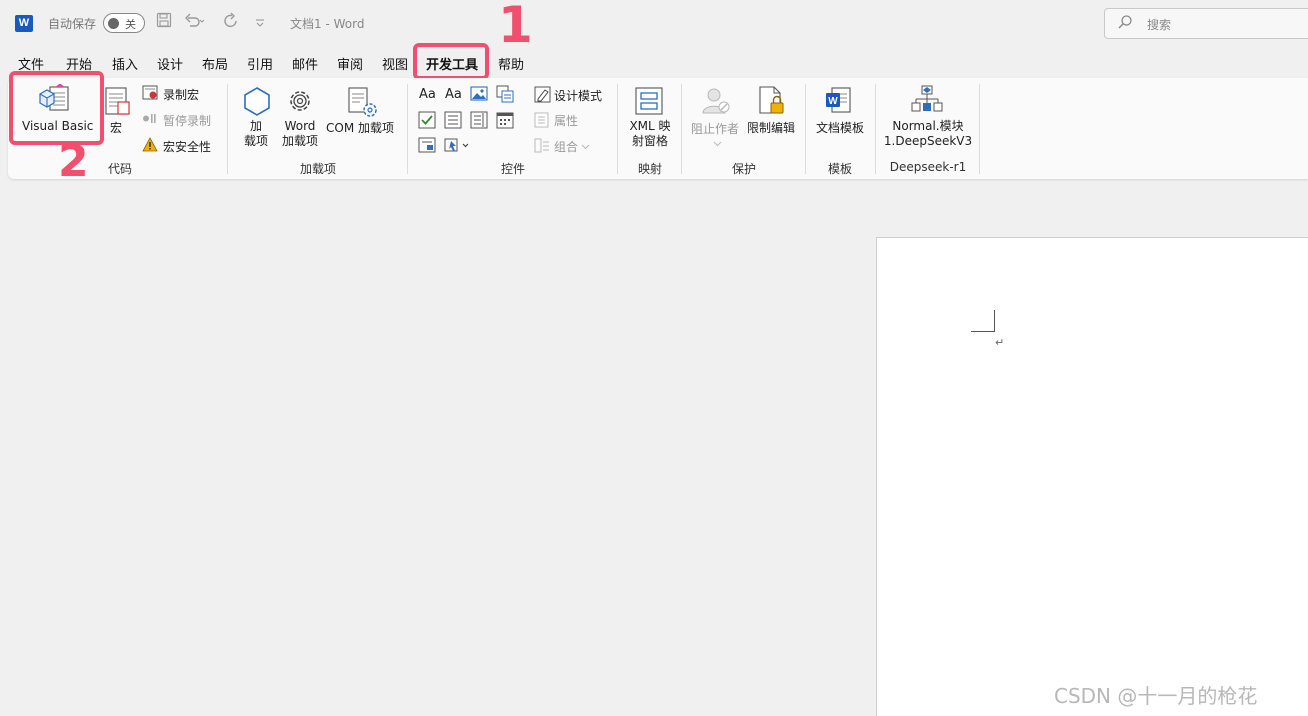 The height and width of the screenshot is (716, 1308). I want to click on com-add-ins-icon, so click(362, 103).